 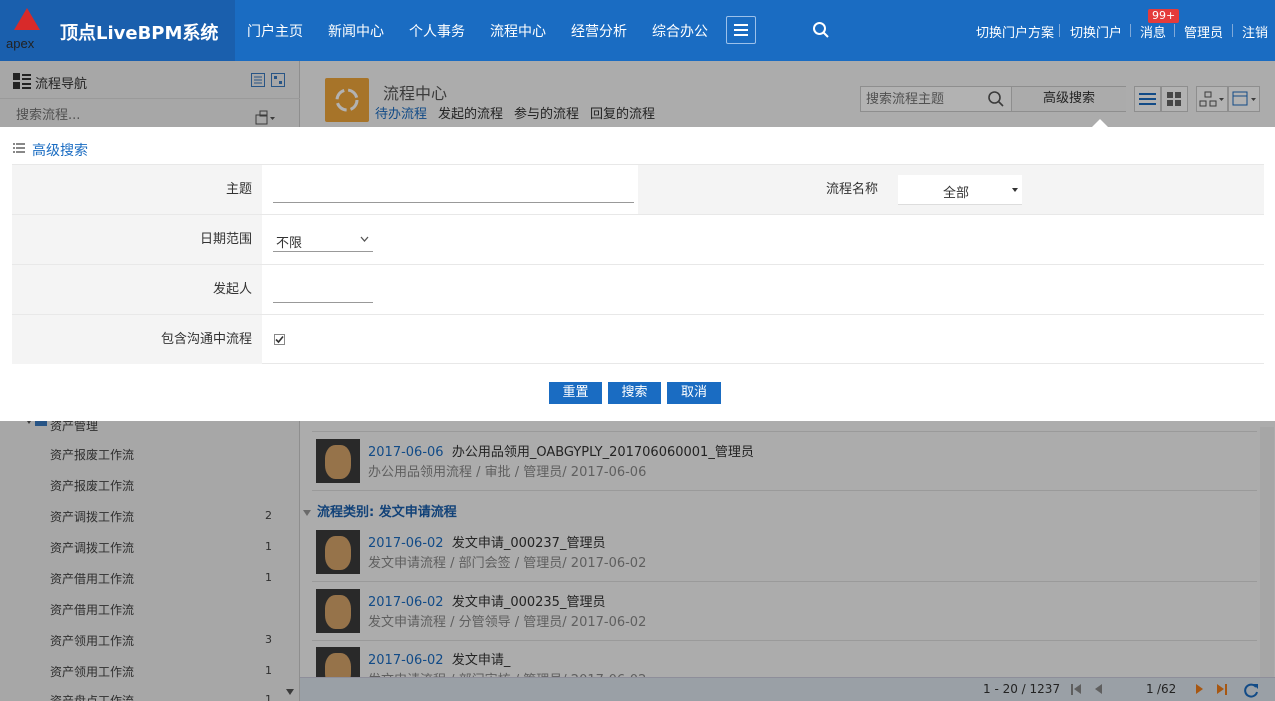 I want to click on nav-process-center: 流程中心, so click(x=518, y=31).